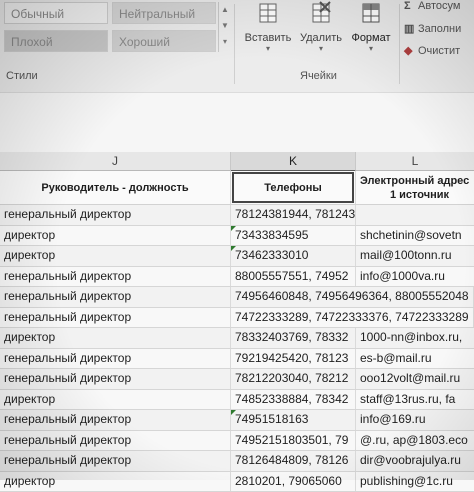 The image size is (474, 492). What do you see at coordinates (415, 236) in the screenshot?
I see `cell-email: shchetinin@sovetn` at bounding box center [415, 236].